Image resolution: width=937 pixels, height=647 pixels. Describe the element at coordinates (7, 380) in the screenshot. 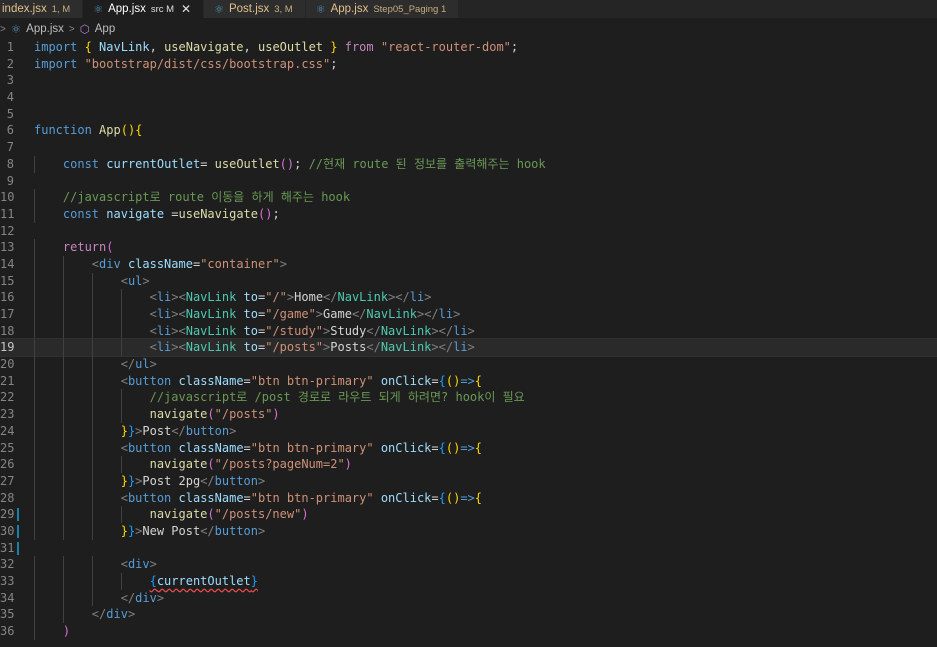

I see `line-number: 21` at that location.